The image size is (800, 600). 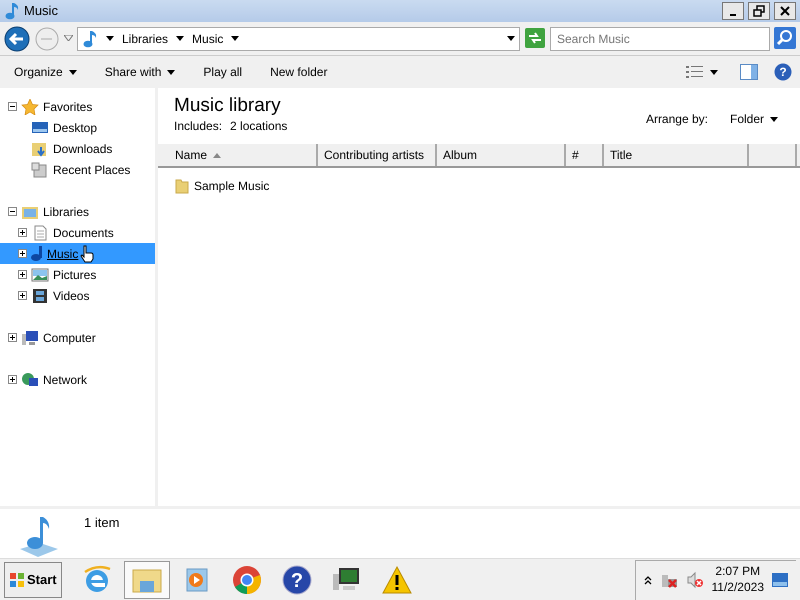 What do you see at coordinates (299, 72) in the screenshot?
I see `toolbar-button: New folder` at bounding box center [299, 72].